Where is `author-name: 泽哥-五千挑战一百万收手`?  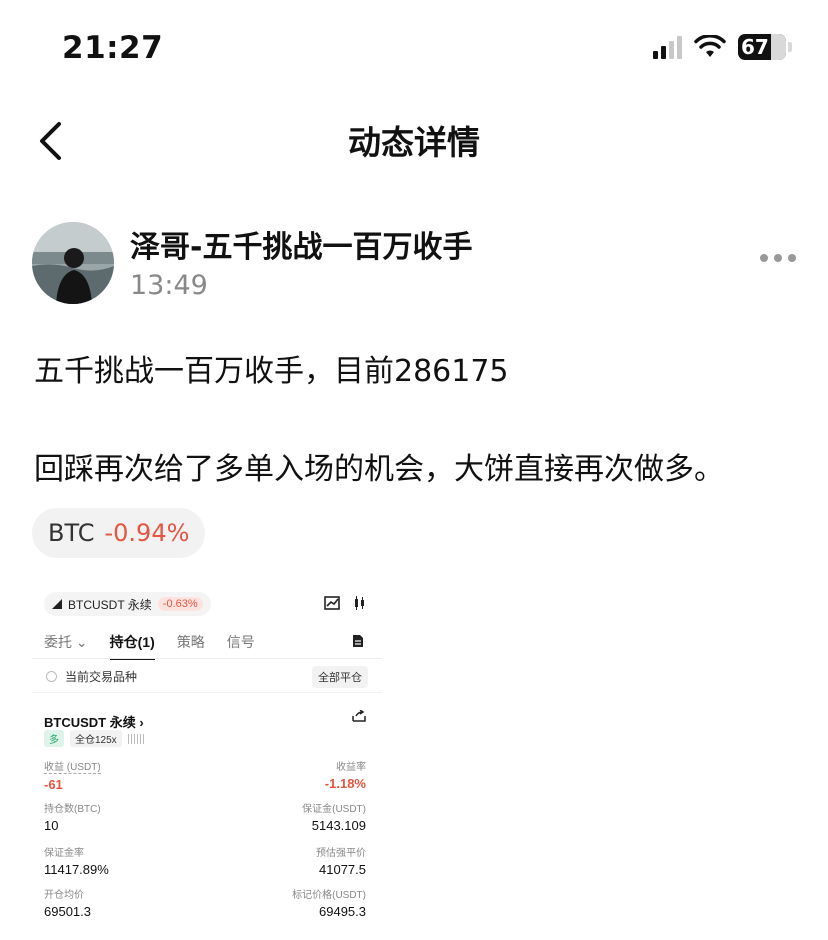
author-name: 泽哥-五千挑战一百万收手 is located at coordinates (301, 244).